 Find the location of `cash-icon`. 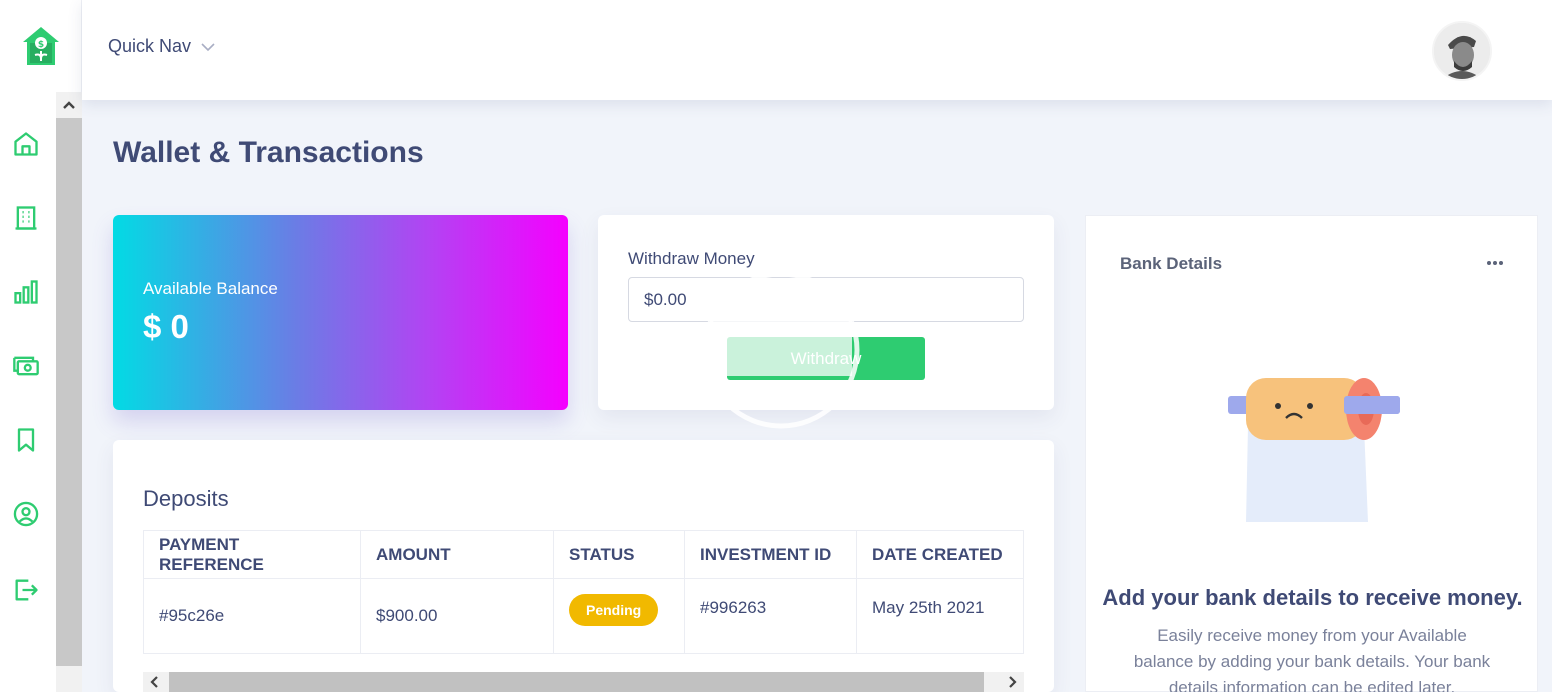

cash-icon is located at coordinates (26, 366).